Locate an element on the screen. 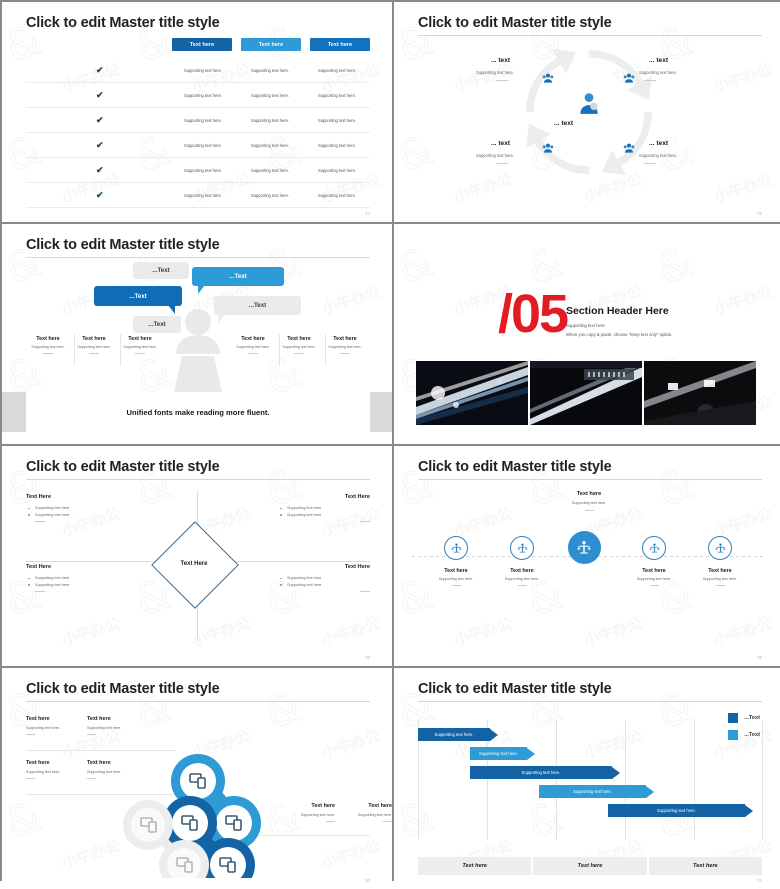 This screenshot has width=780, height=889. timeline-node-5: Text here Supporting text here. is located at coordinates (720, 561).